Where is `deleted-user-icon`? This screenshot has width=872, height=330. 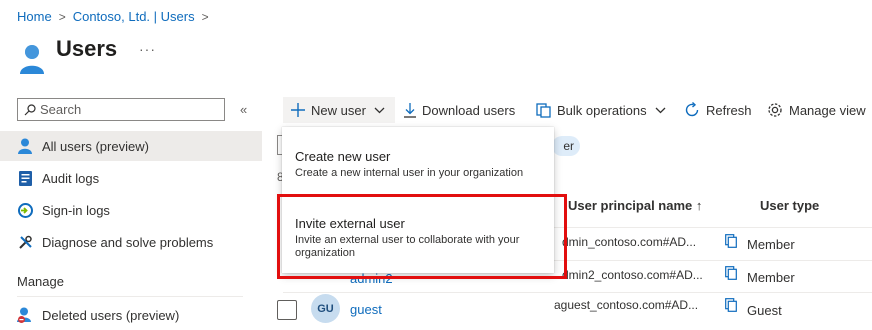 deleted-user-icon is located at coordinates (25, 315).